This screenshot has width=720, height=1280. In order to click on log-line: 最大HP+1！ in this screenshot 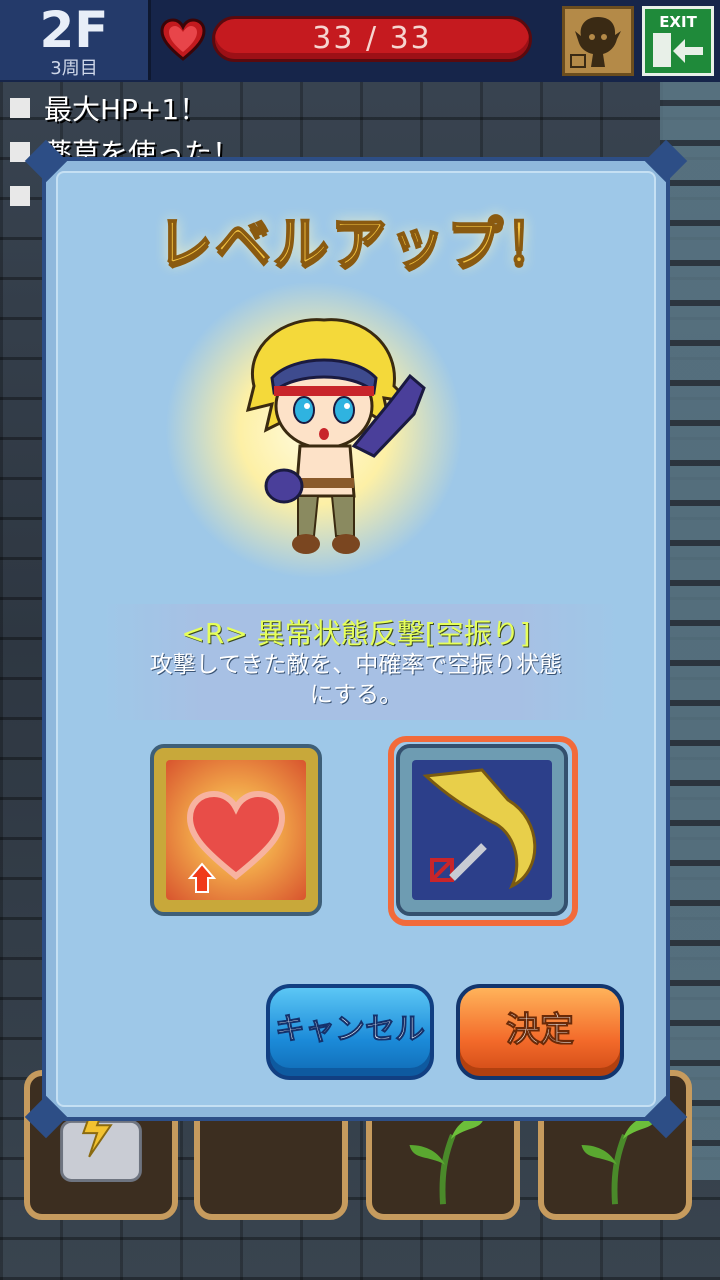, I will do `click(125, 108)`.